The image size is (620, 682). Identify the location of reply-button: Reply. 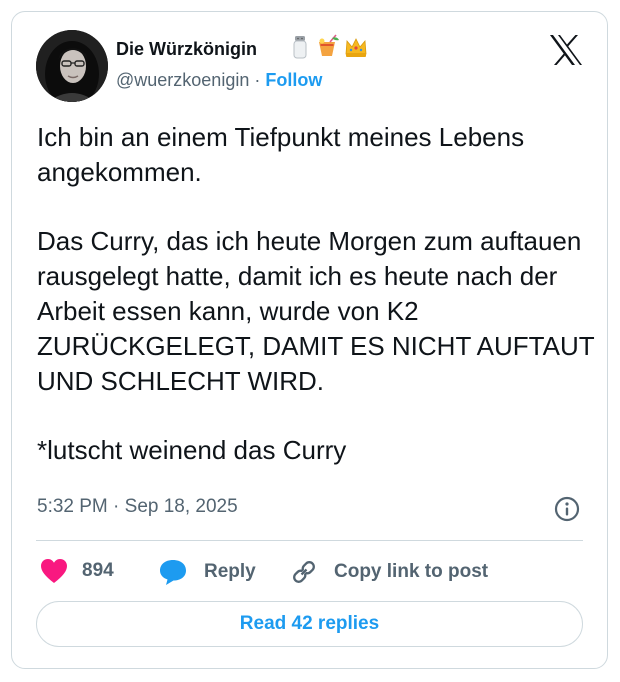
(207, 572).